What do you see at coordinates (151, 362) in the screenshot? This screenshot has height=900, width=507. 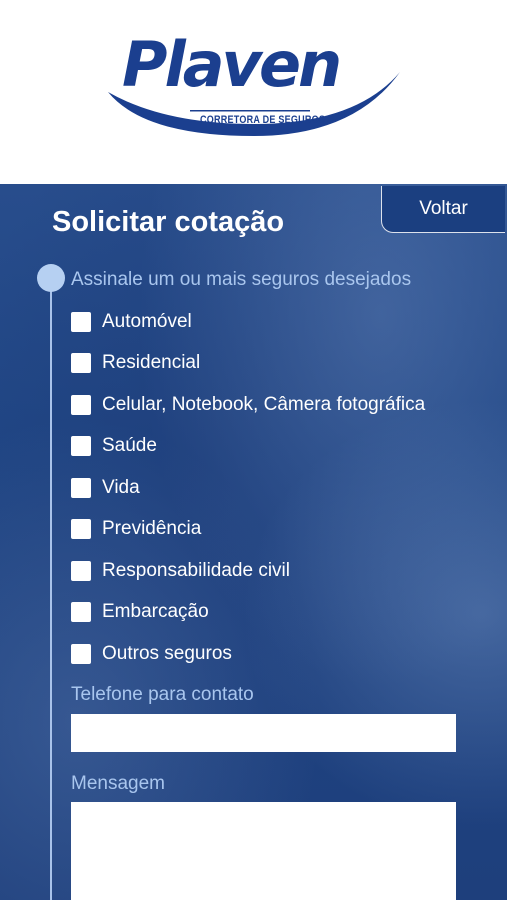 I see `option-label: Residencial` at bounding box center [151, 362].